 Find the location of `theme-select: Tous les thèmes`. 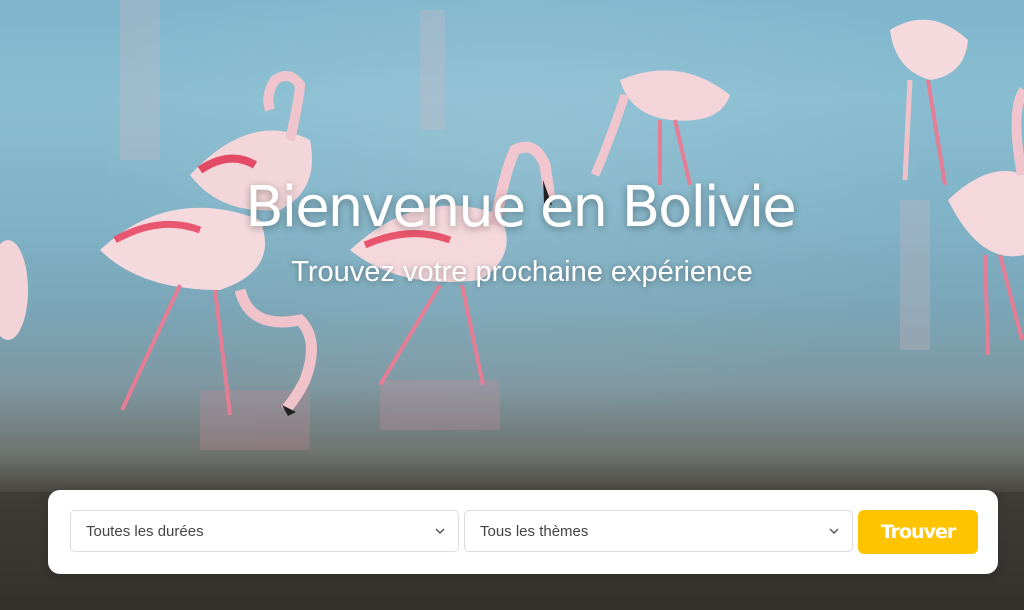

theme-select: Tous les thèmes is located at coordinates (658, 531).